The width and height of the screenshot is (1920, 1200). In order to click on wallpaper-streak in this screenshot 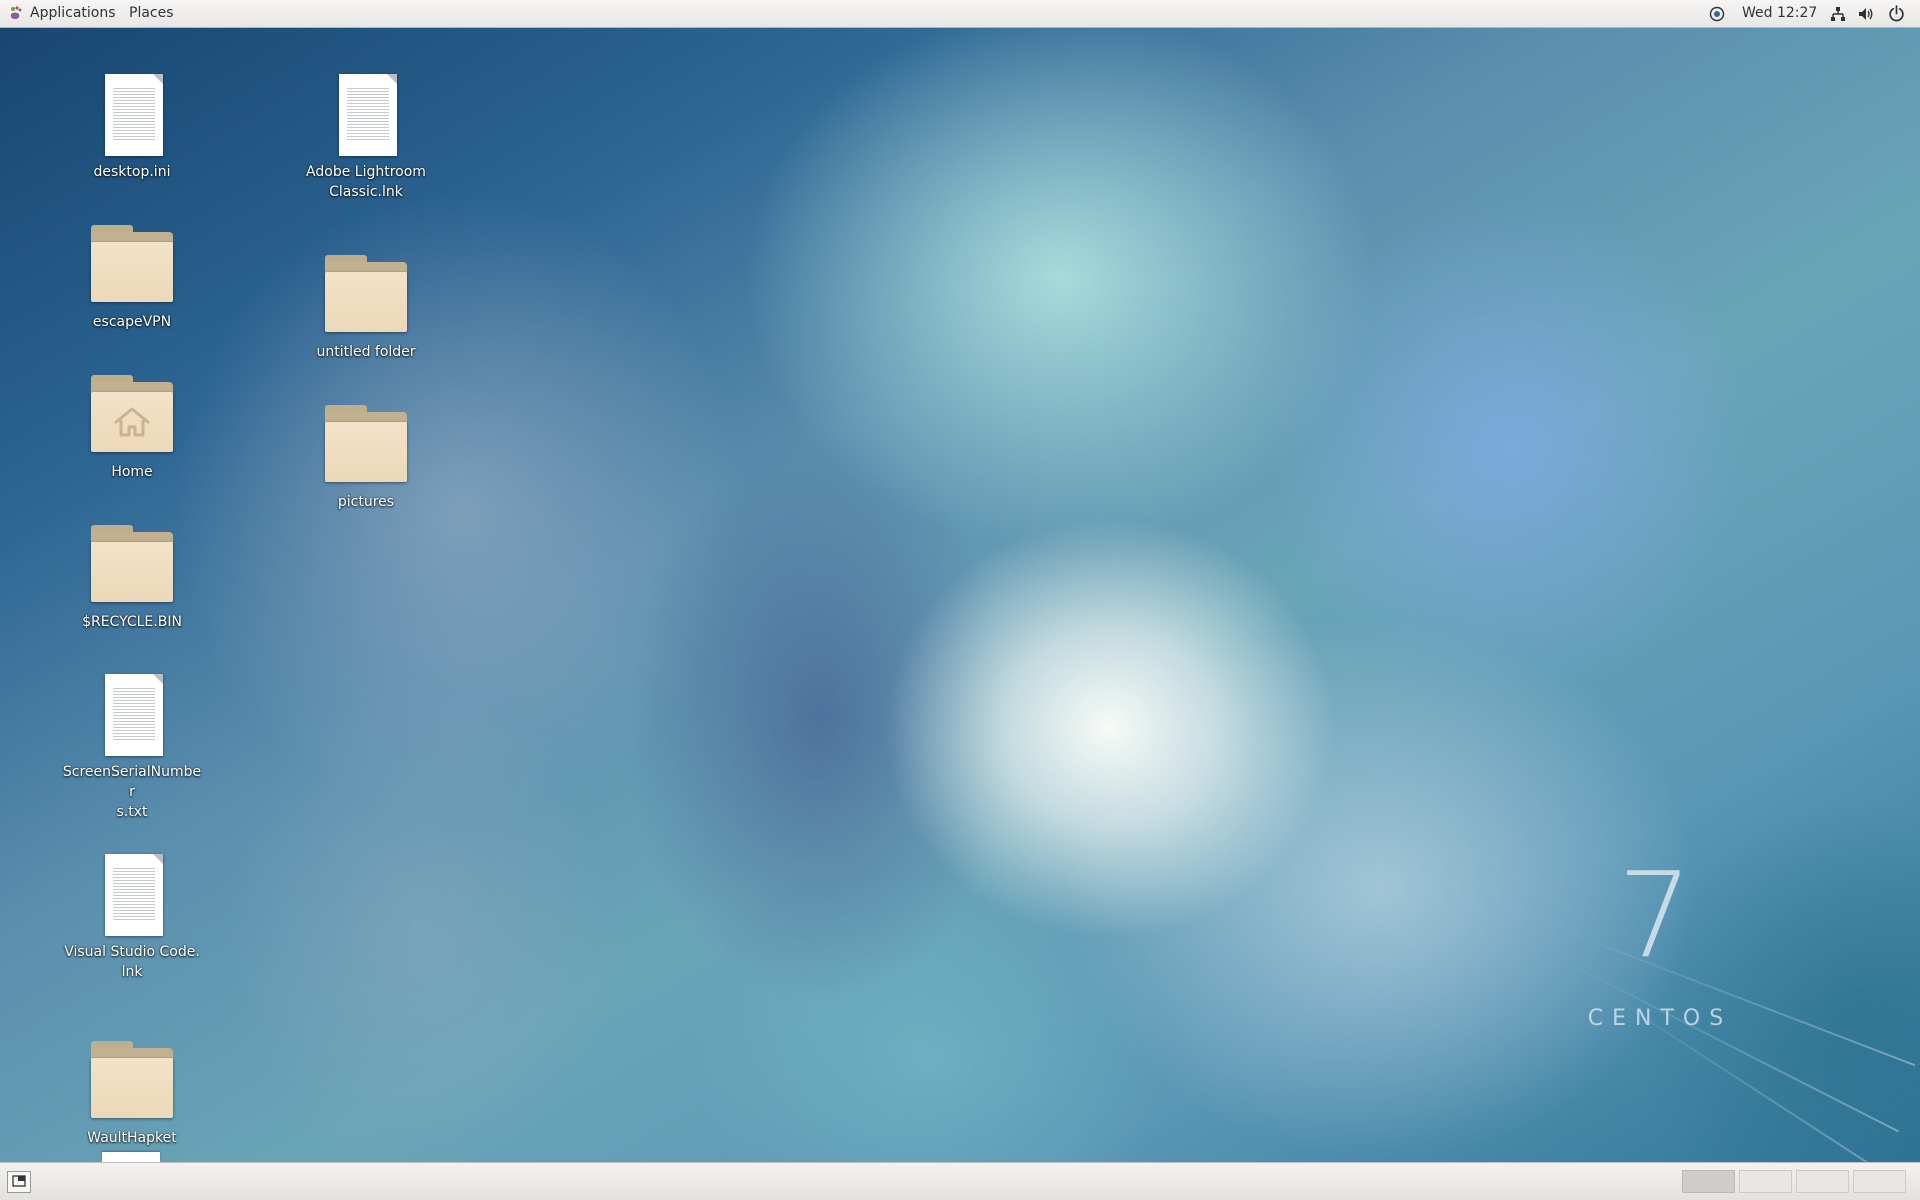, I will do `click(1729, 1045)`.